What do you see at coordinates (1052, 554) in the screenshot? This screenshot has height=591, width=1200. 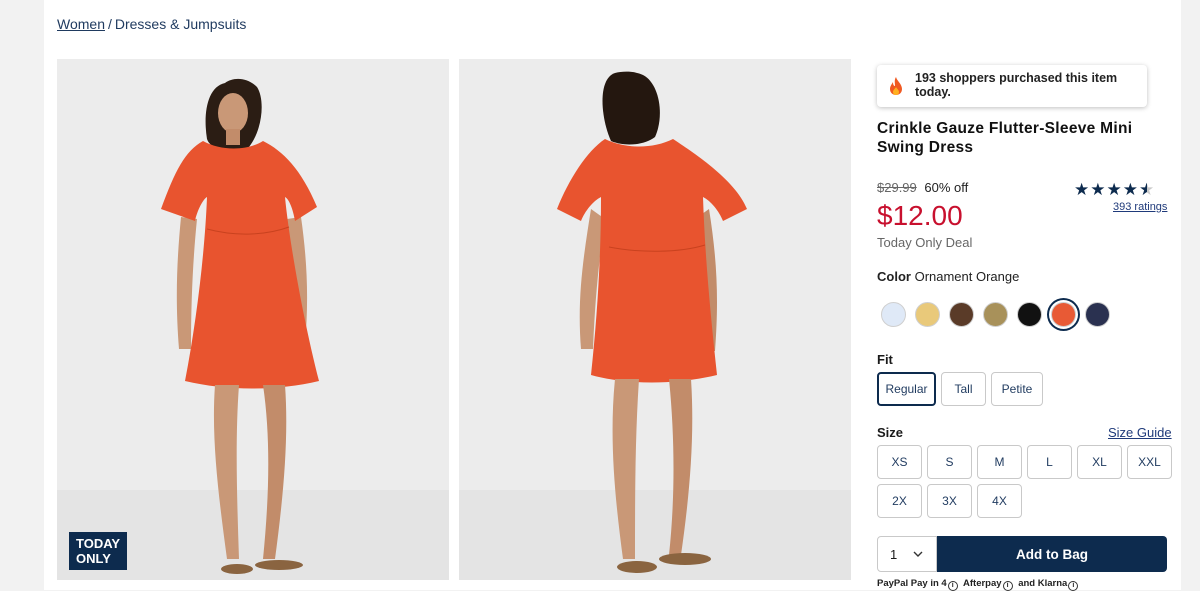 I see `add-to-bag-button: Add to Bag` at bounding box center [1052, 554].